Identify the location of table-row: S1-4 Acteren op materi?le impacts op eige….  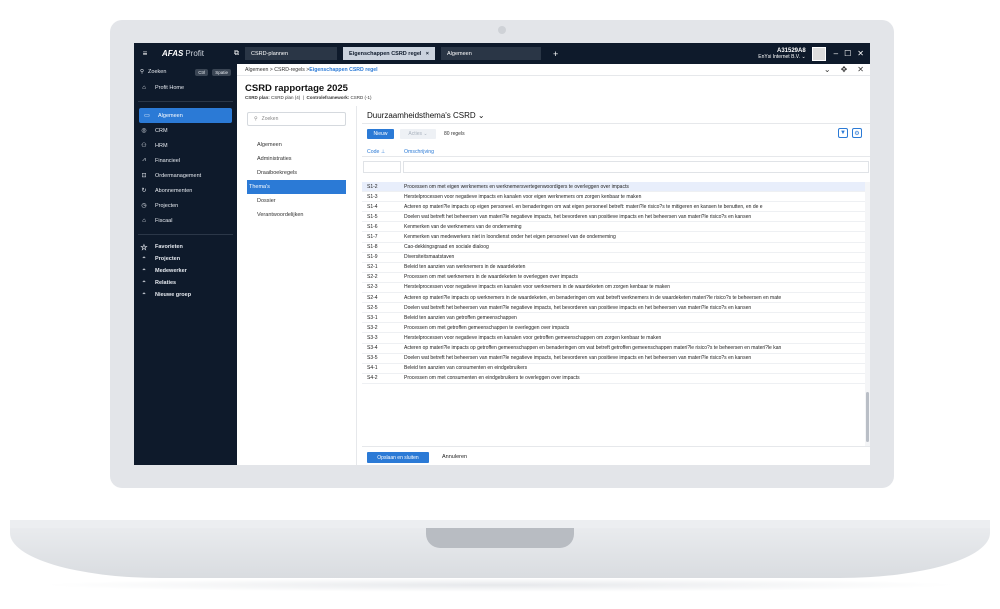
(614, 207).